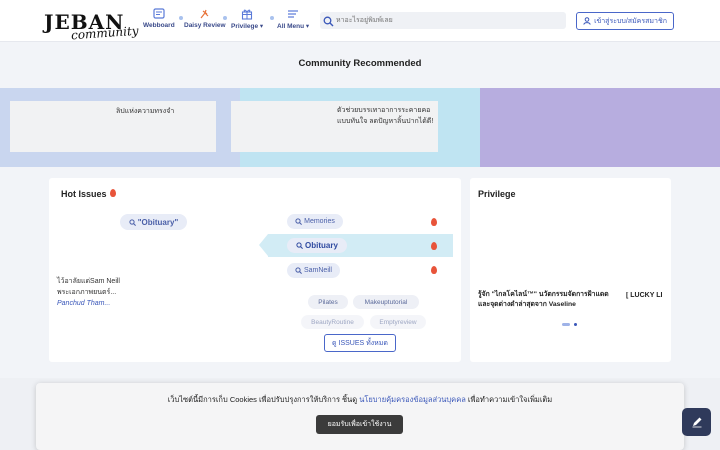  I want to click on featured-issue-label: "Obituary", so click(158, 222).